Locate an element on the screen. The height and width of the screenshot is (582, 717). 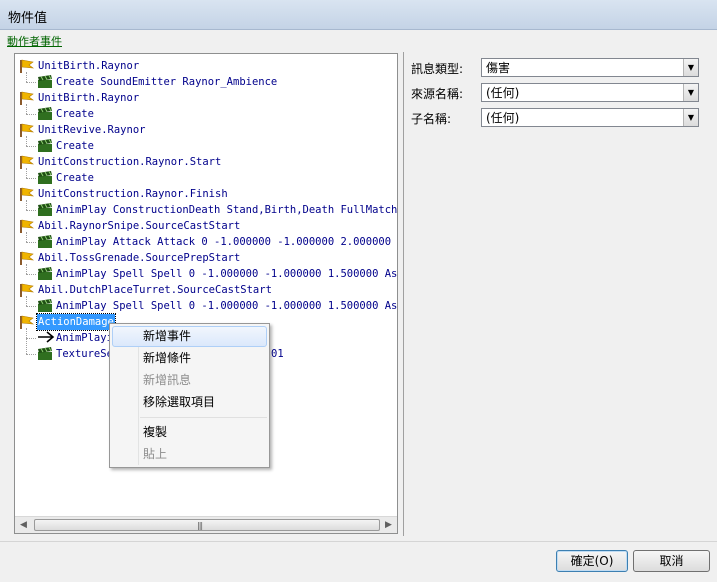
tree-item-label: Abil.TossGrenade.SourcePrepStart is located at coordinates (139, 258).